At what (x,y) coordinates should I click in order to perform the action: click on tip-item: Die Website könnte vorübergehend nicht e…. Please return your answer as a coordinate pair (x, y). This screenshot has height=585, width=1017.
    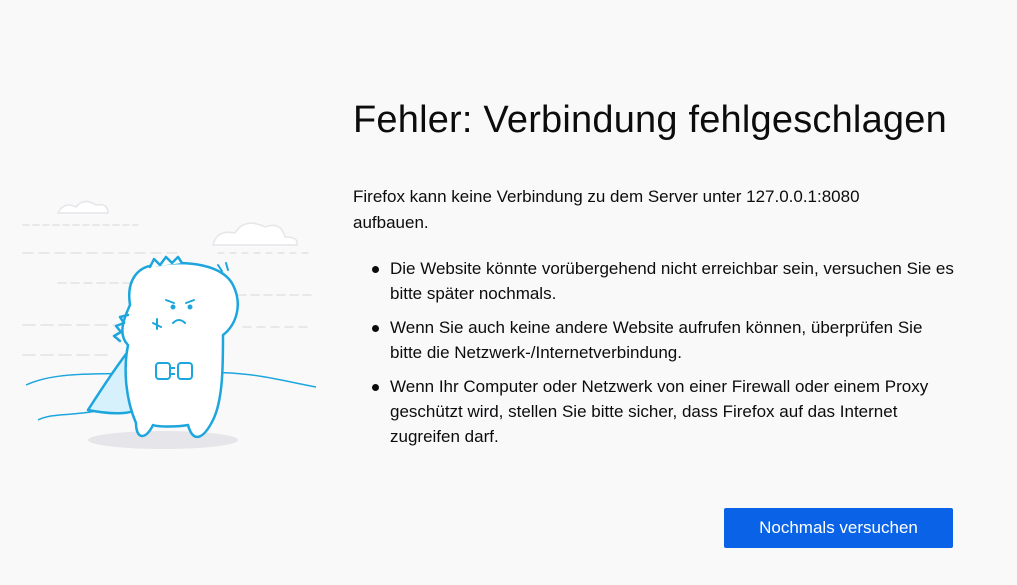
    Looking at the image, I should click on (663, 281).